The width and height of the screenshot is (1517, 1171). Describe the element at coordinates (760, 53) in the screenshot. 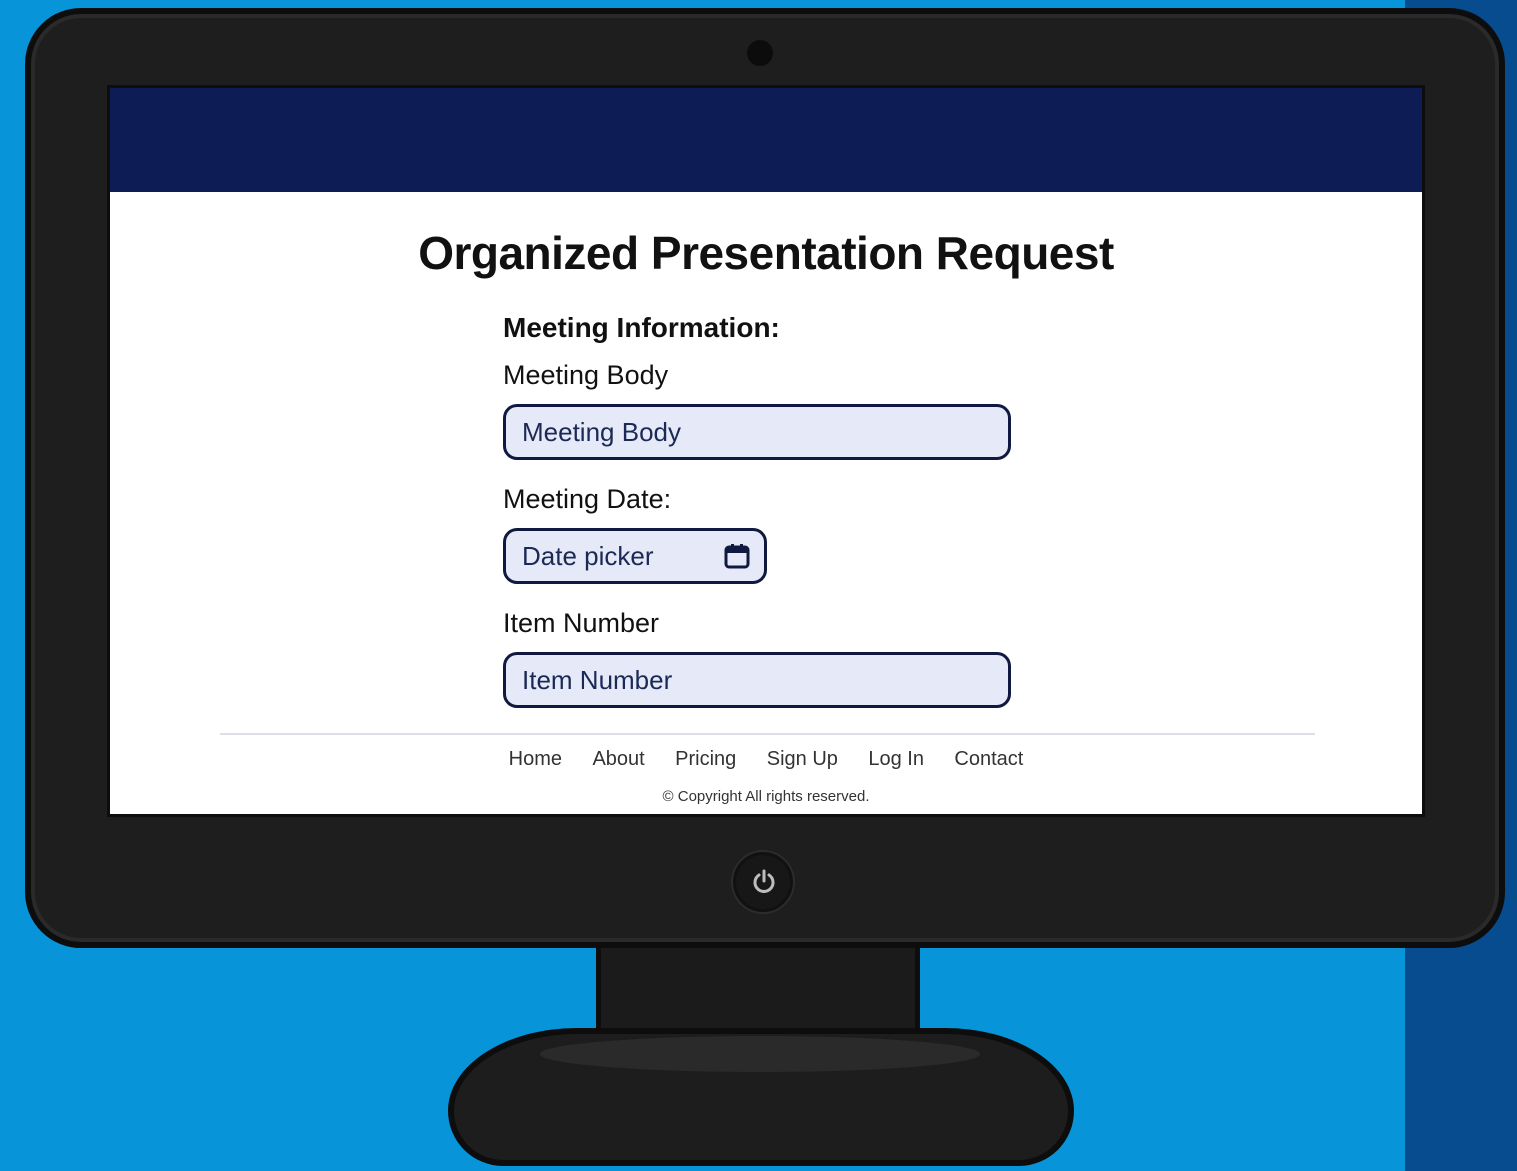

I see `camera-icon` at that location.